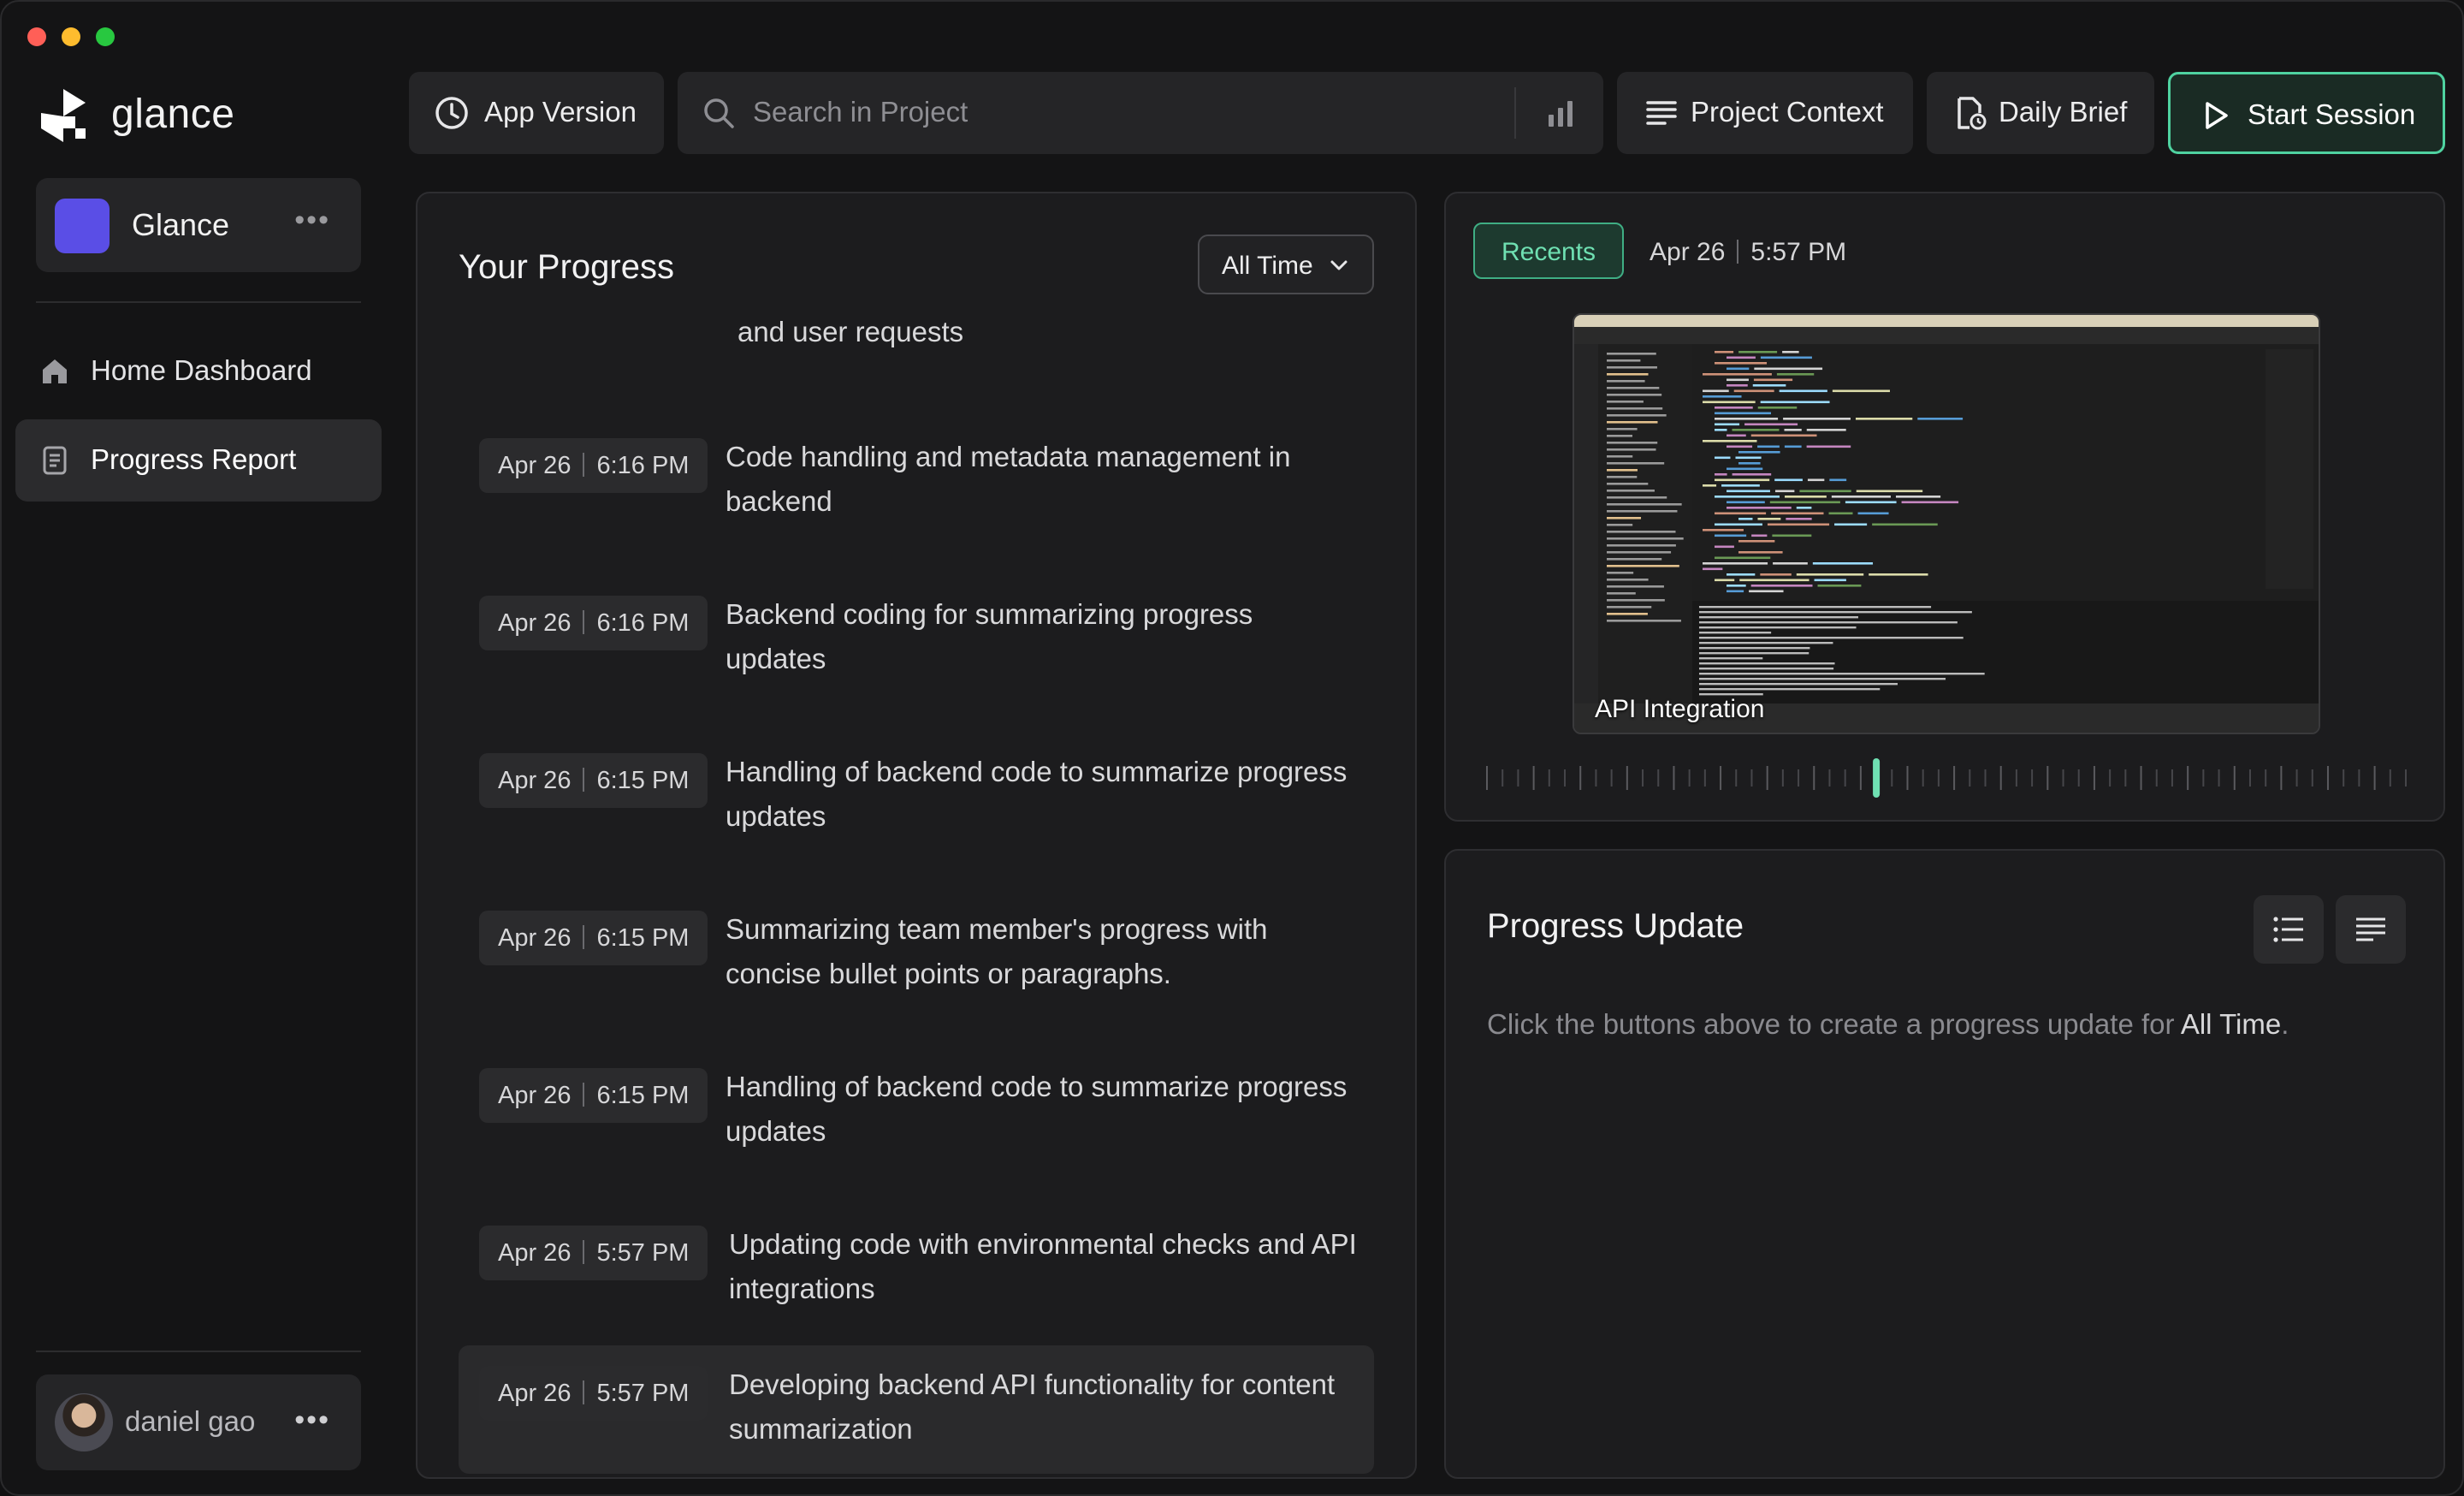 The image size is (2464, 1496). What do you see at coordinates (1286, 264) in the screenshot?
I see `time-range-dropdown: All Time` at bounding box center [1286, 264].